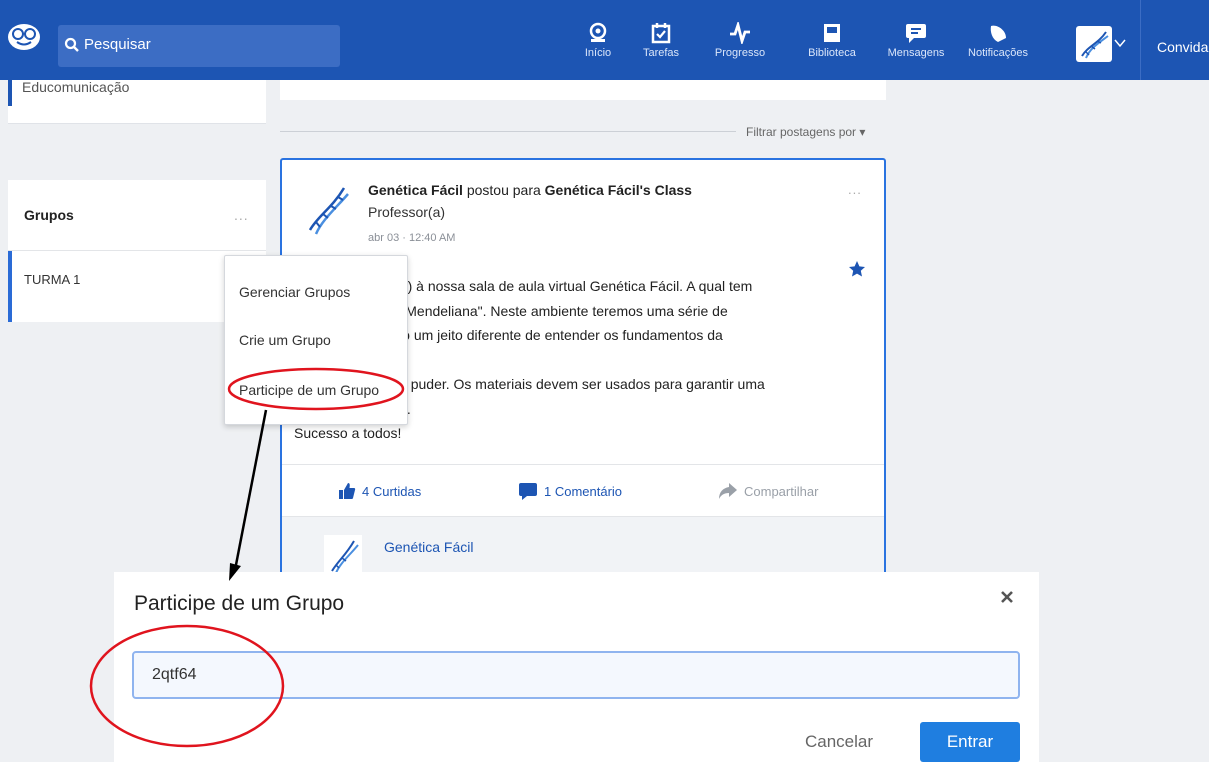  I want to click on edmodo-logo-icon, so click(24, 37).